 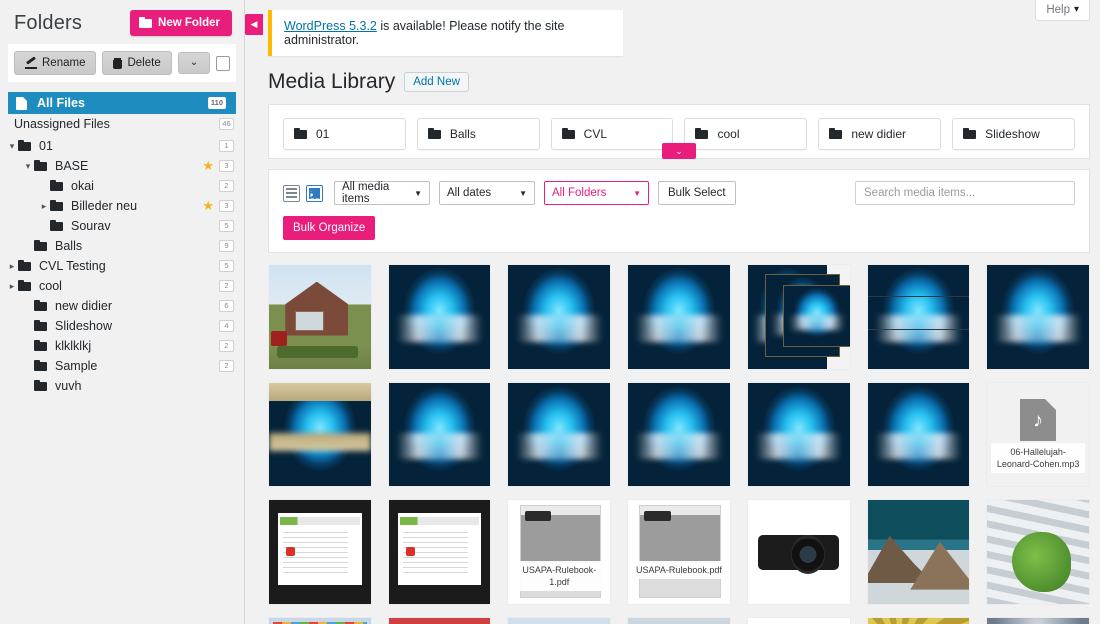 I want to click on folder-chip: new didier, so click(x=880, y=134).